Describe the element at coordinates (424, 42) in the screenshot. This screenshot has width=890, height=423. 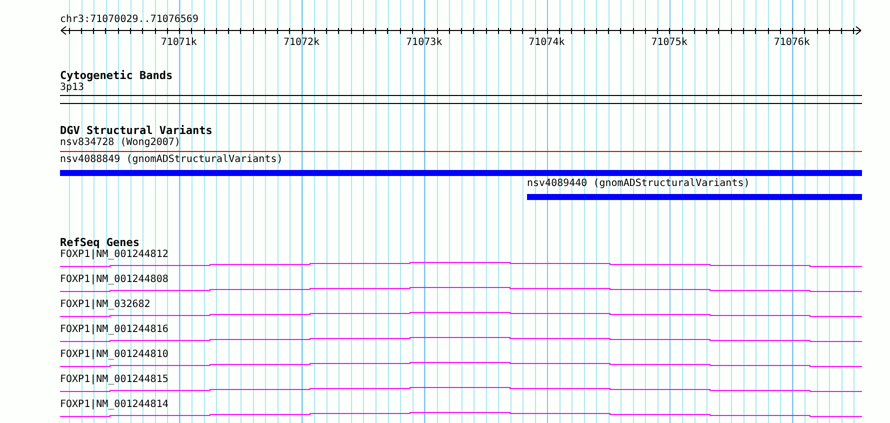
I see `ruler-label: 71073k` at that location.